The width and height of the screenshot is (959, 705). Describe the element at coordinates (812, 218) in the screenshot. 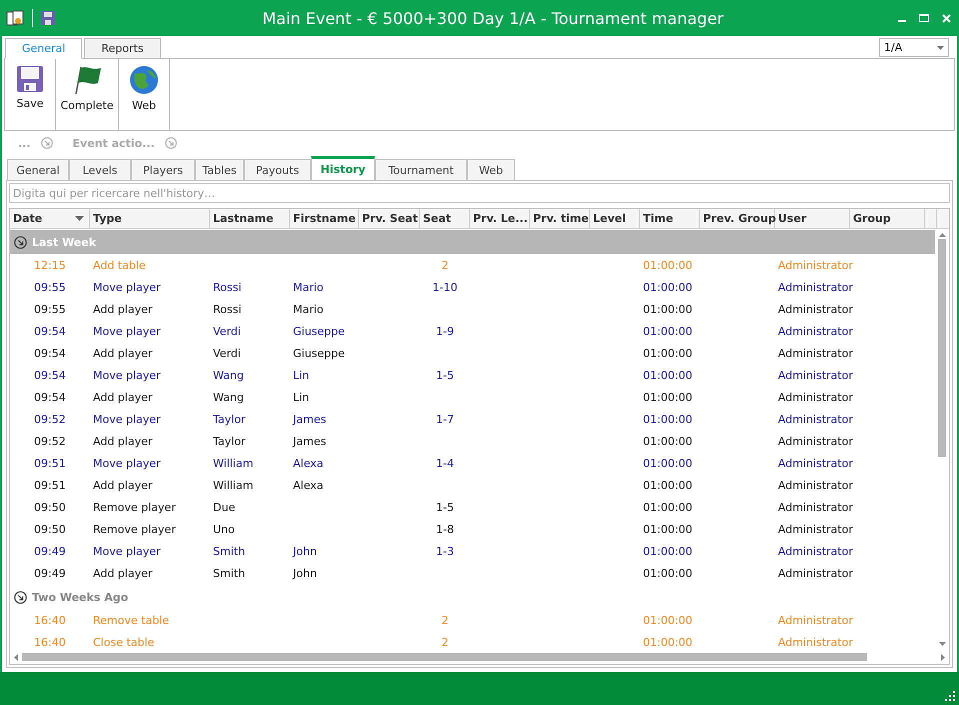

I see `column-header: User` at that location.